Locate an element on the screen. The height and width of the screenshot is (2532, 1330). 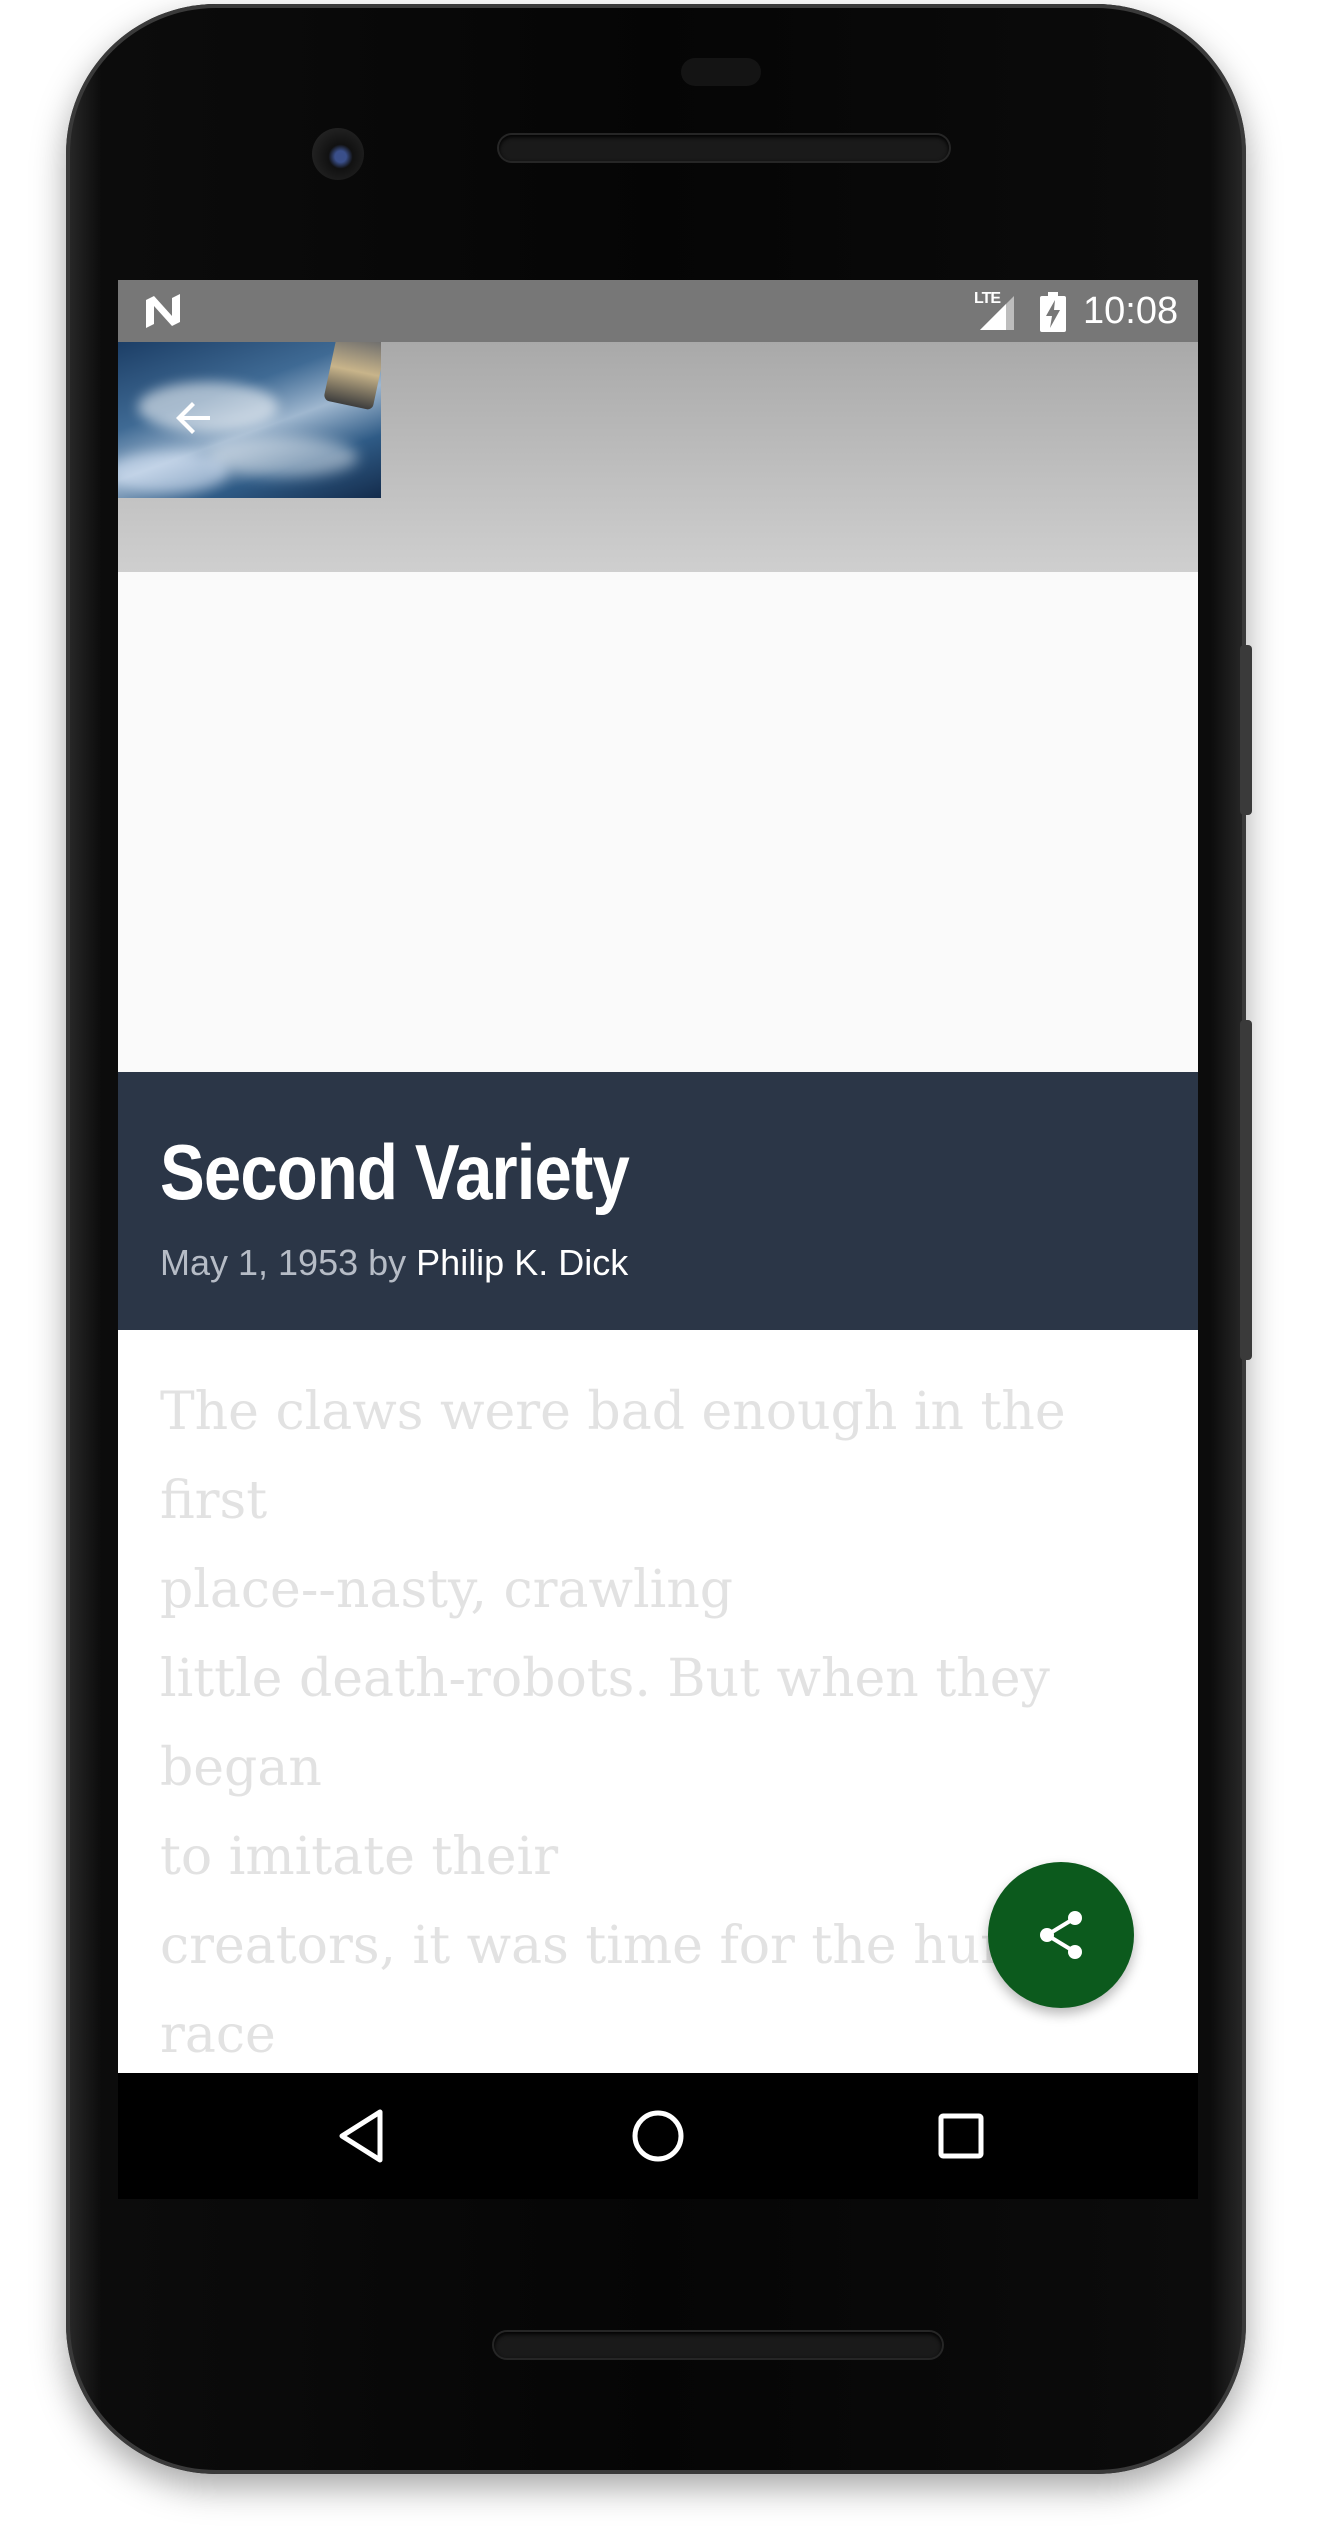
home-circle-icon is located at coordinates (658, 2136).